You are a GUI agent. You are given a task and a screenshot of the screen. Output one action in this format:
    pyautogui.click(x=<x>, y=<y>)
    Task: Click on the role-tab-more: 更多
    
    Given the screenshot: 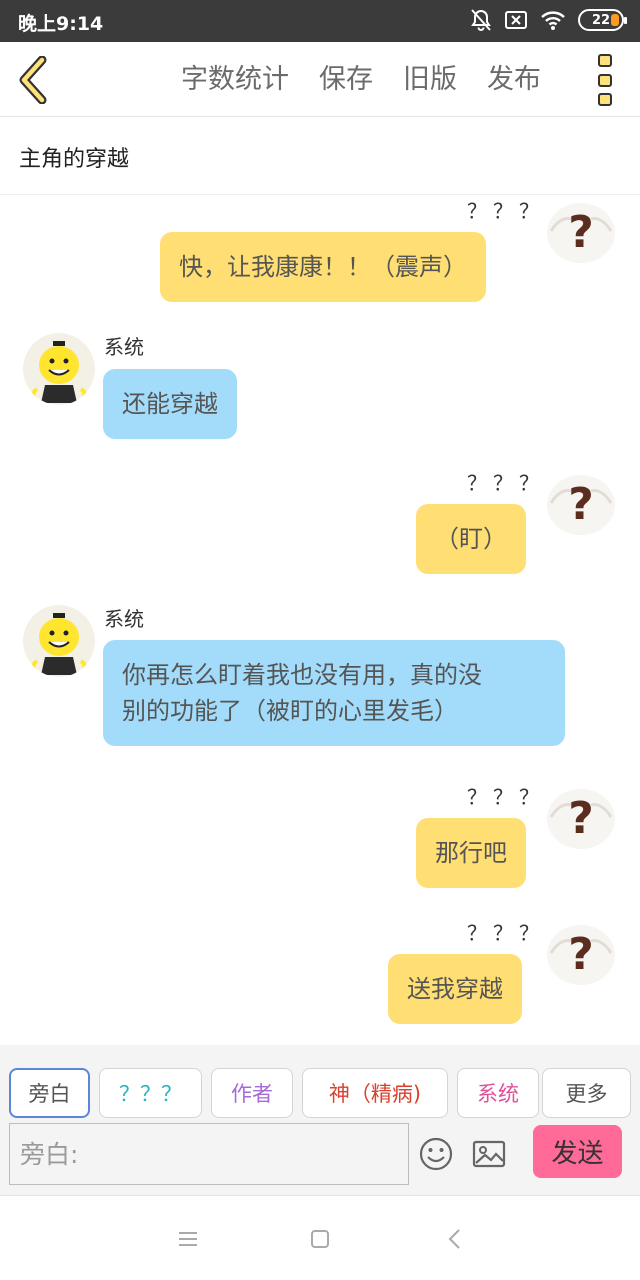 What is the action you would take?
    pyautogui.click(x=586, y=1093)
    